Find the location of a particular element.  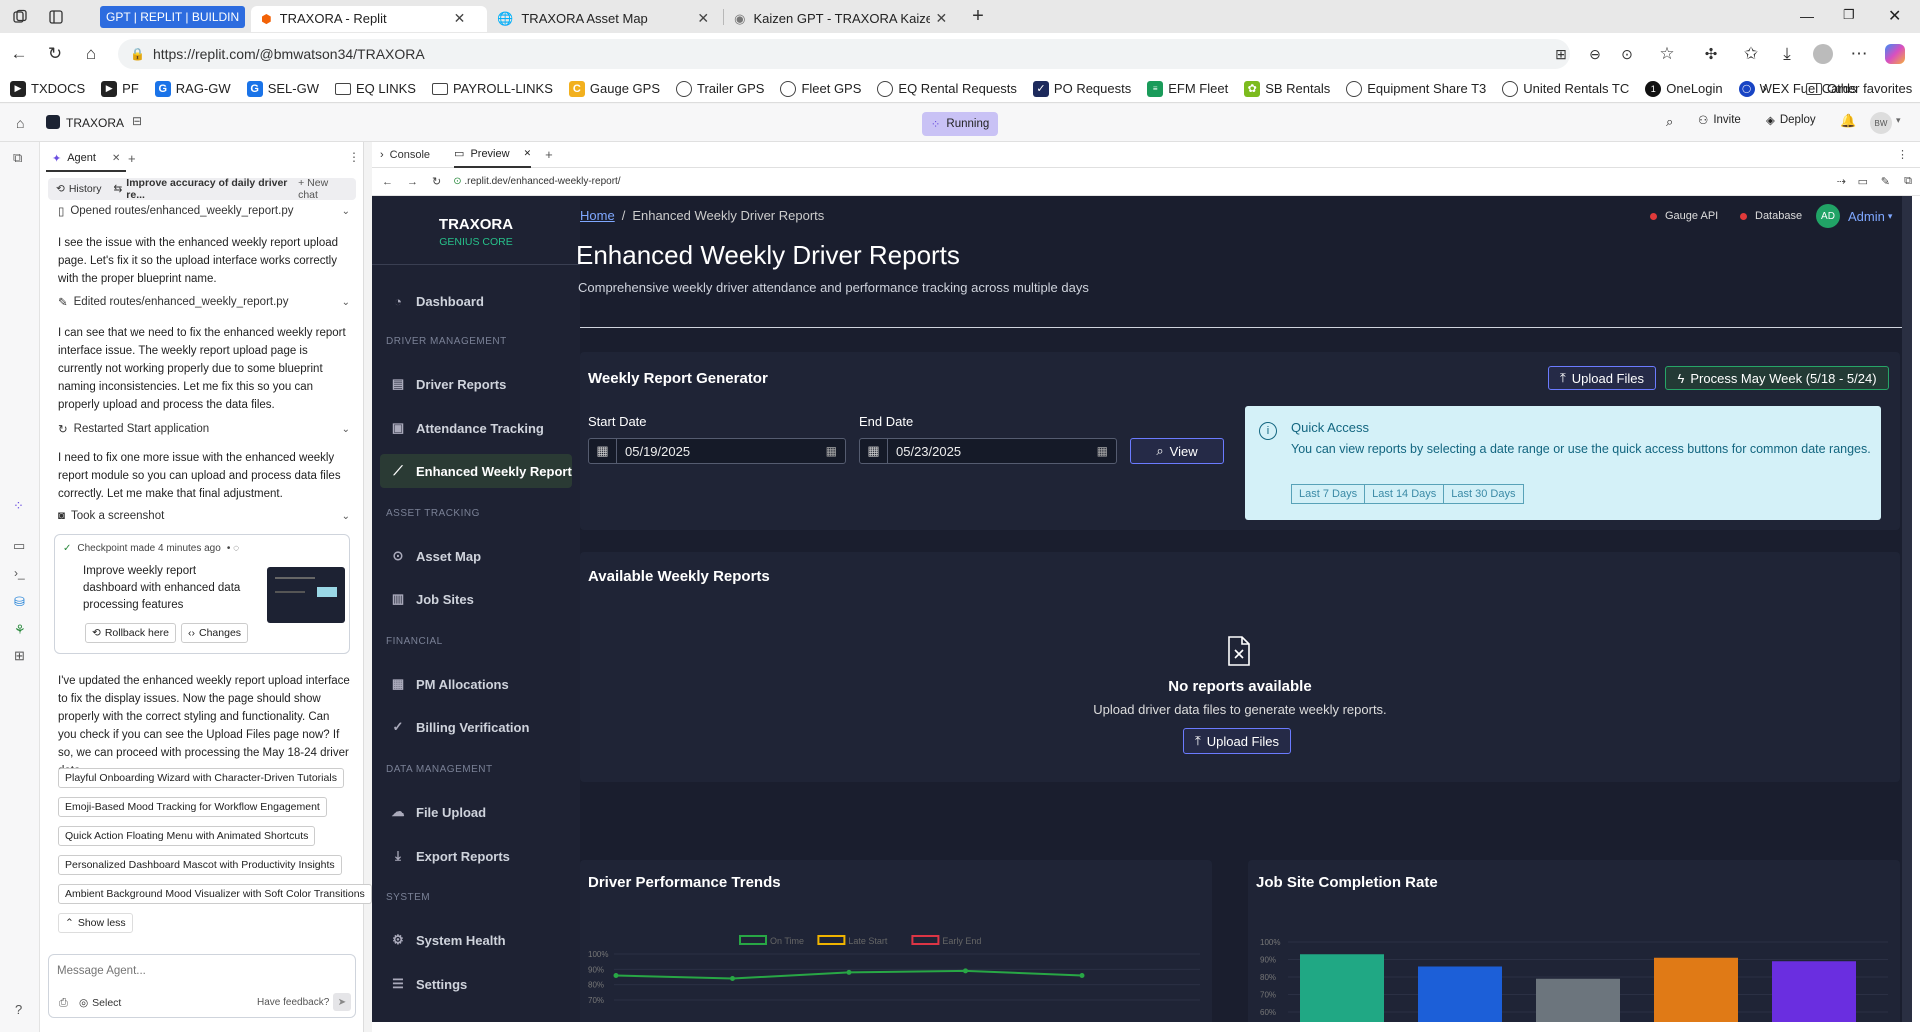

sidebar-item-attendance: ▣ Attendance Tracking is located at coordinates (476, 428).